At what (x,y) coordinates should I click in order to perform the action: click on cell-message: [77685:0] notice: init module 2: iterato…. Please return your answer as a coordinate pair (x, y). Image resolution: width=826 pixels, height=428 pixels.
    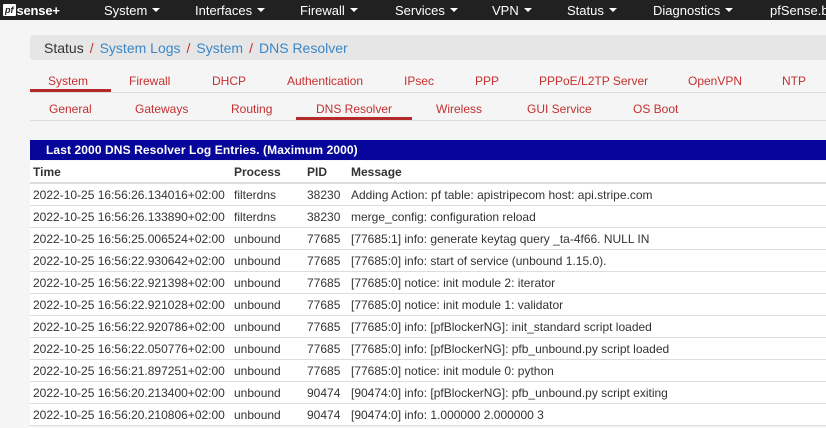
    Looking at the image, I should click on (453, 283).